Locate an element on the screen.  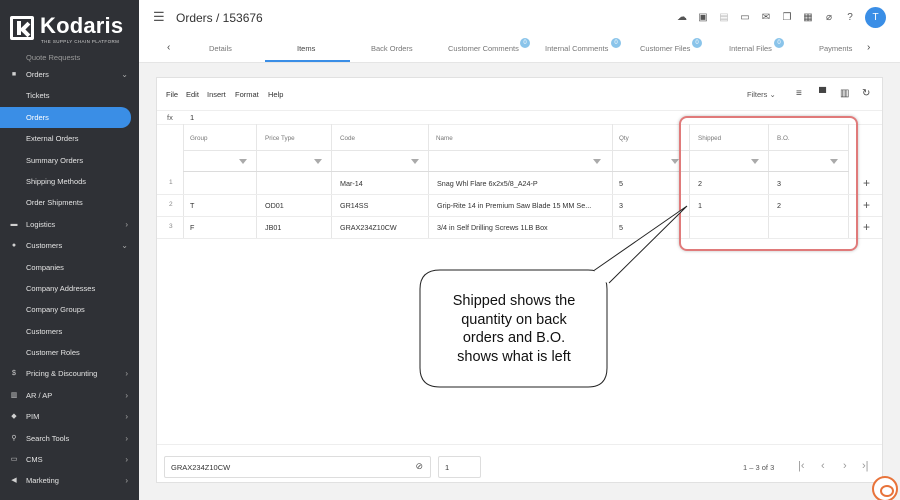
sku-input: GRAX234Z10CW ⊘ is located at coordinates (297, 467).